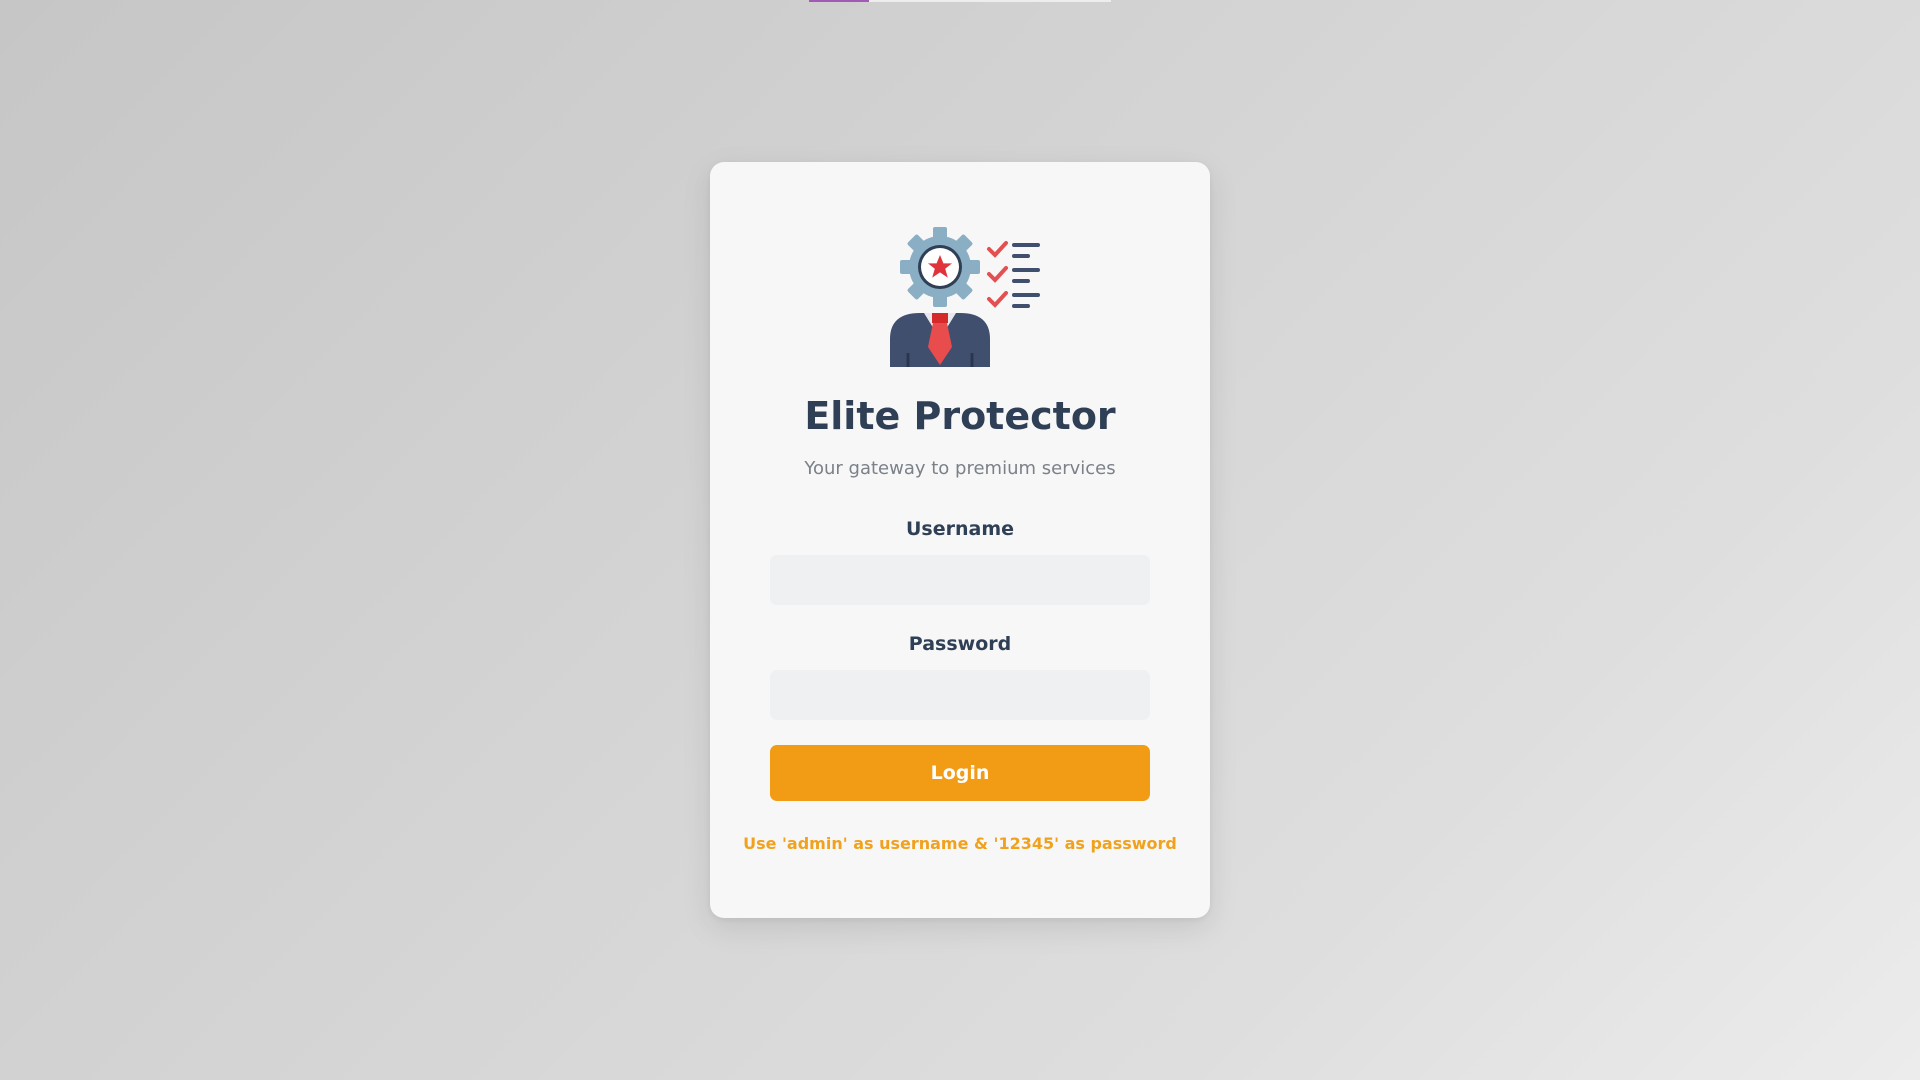 This screenshot has width=1920, height=1080. What do you see at coordinates (965, 297) in the screenshot?
I see `security-agent-checklist-icon` at bounding box center [965, 297].